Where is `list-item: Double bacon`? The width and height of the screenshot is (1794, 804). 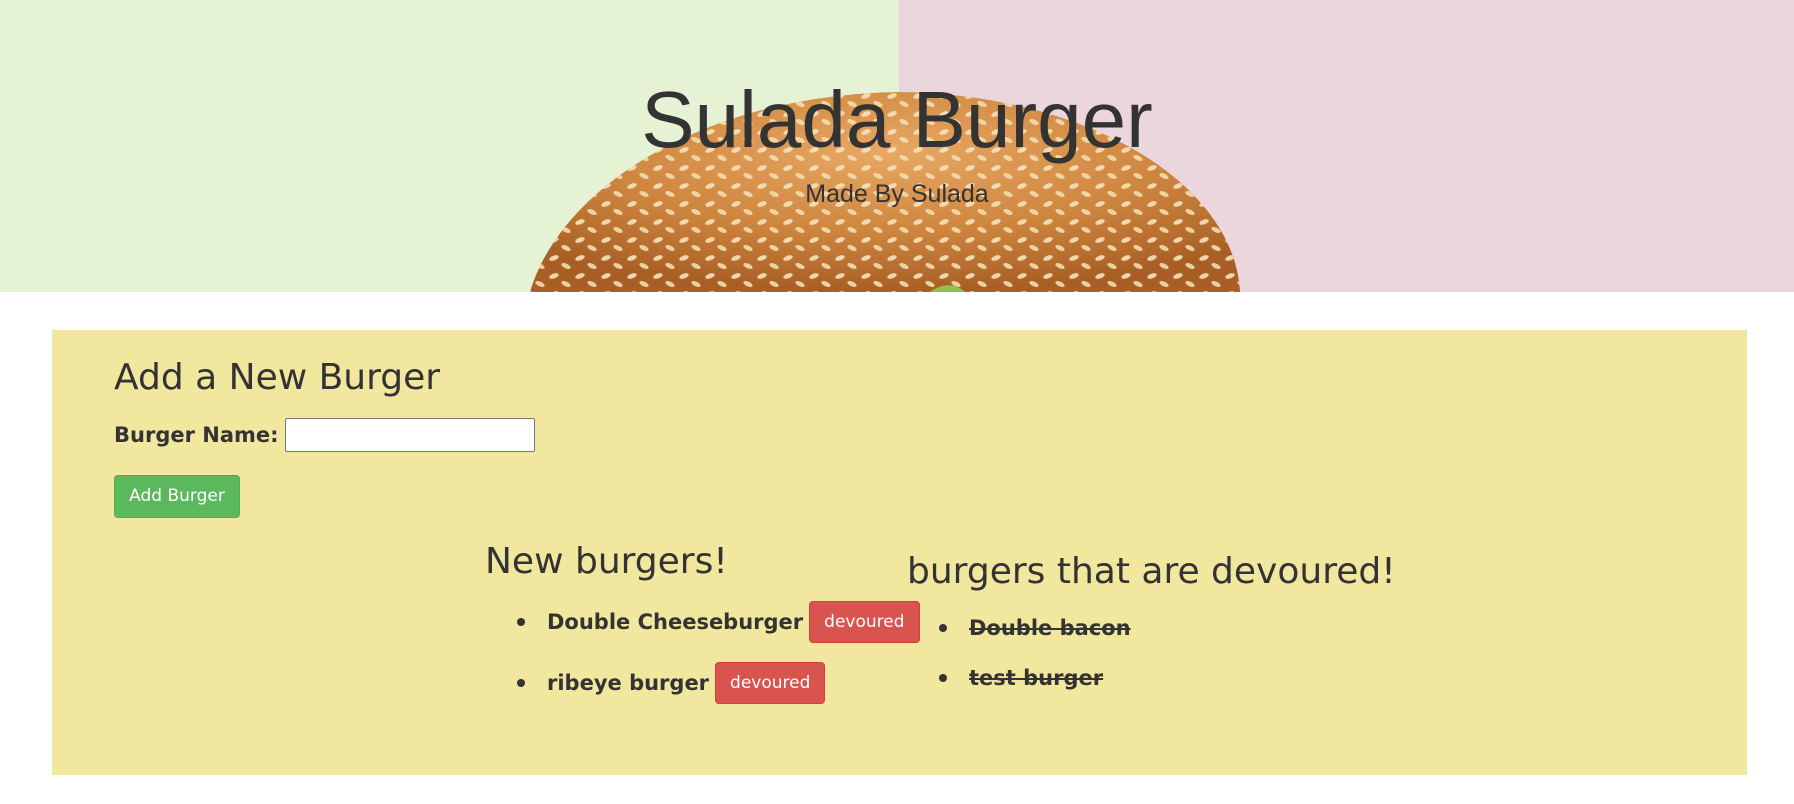 list-item: Double bacon is located at coordinates (1187, 628).